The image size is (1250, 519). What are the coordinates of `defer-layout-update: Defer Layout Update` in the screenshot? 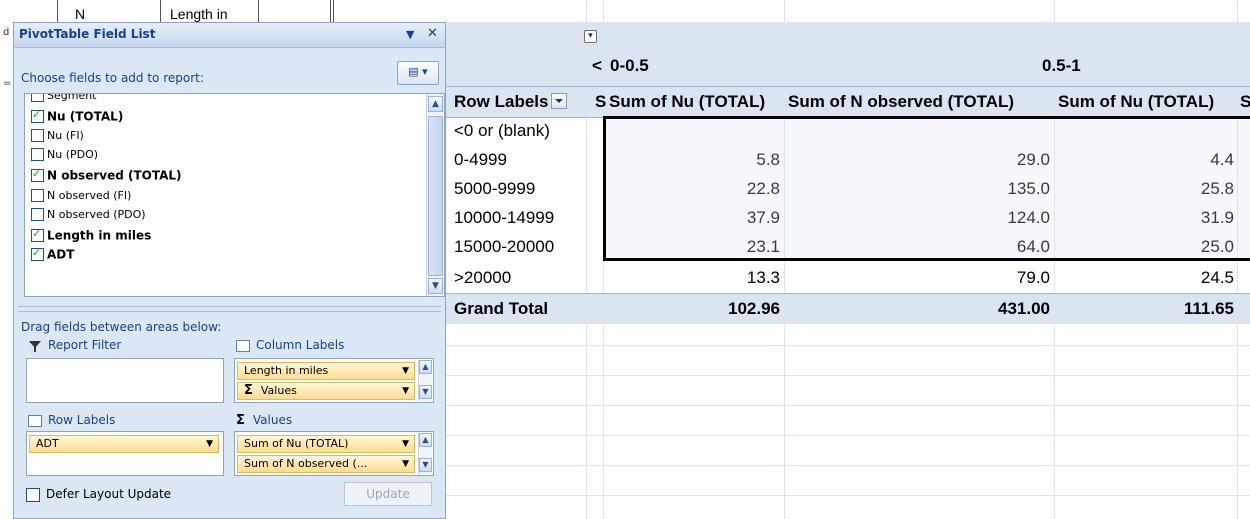 It's located at (98, 494).